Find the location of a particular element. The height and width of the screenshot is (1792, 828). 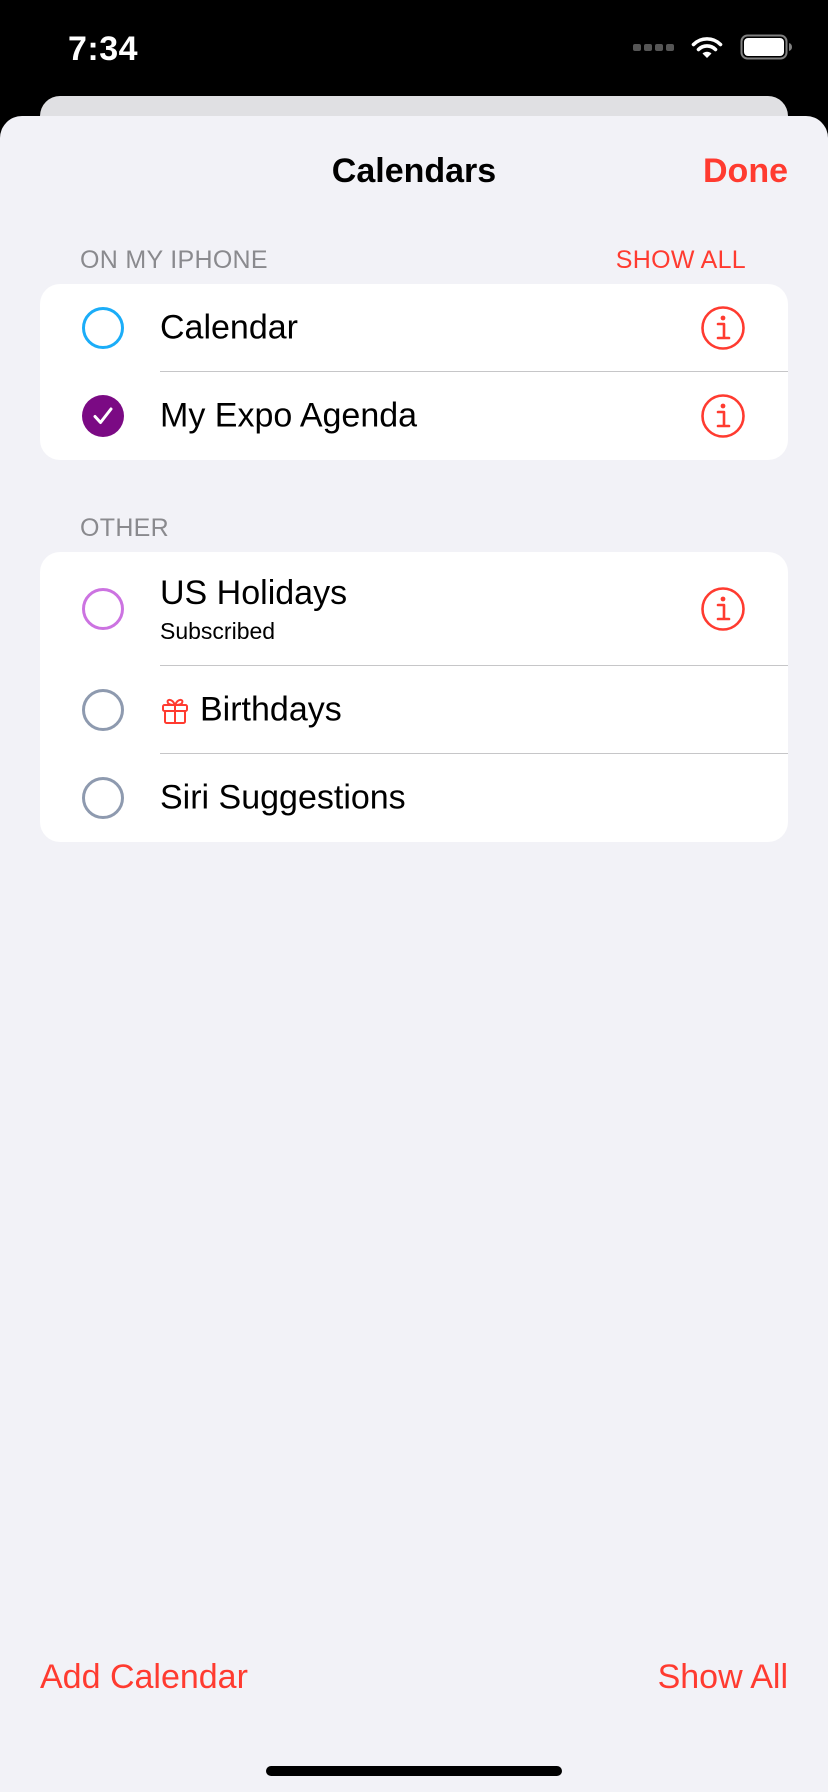

calendar-row-us-holidays: US Holidays Subscribed is located at coordinates (414, 609).